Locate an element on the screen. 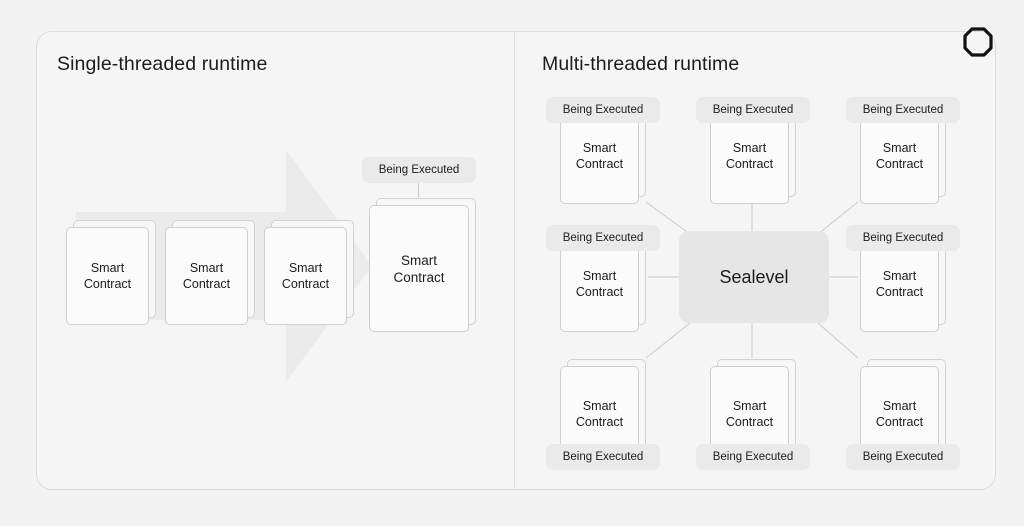 The width and height of the screenshot is (1024, 526). sealevel-node: Sealevel is located at coordinates (754, 277).